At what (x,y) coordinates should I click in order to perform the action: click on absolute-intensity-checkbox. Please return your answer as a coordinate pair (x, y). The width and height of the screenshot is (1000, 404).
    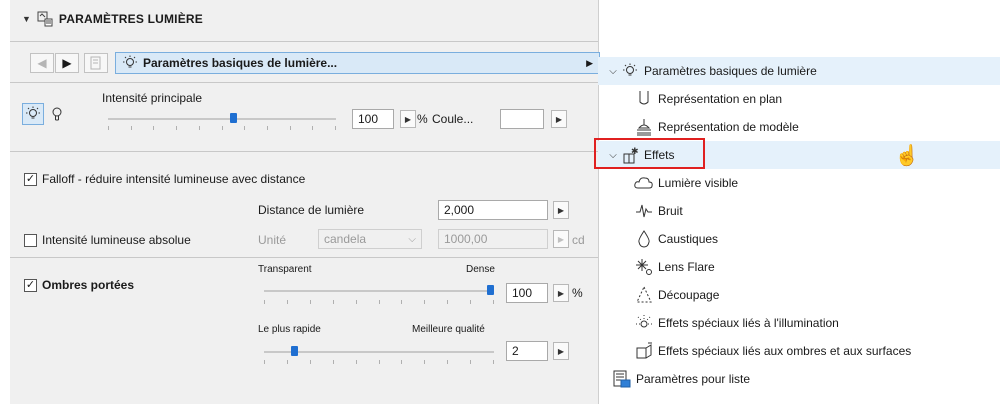
    Looking at the image, I should click on (30, 240).